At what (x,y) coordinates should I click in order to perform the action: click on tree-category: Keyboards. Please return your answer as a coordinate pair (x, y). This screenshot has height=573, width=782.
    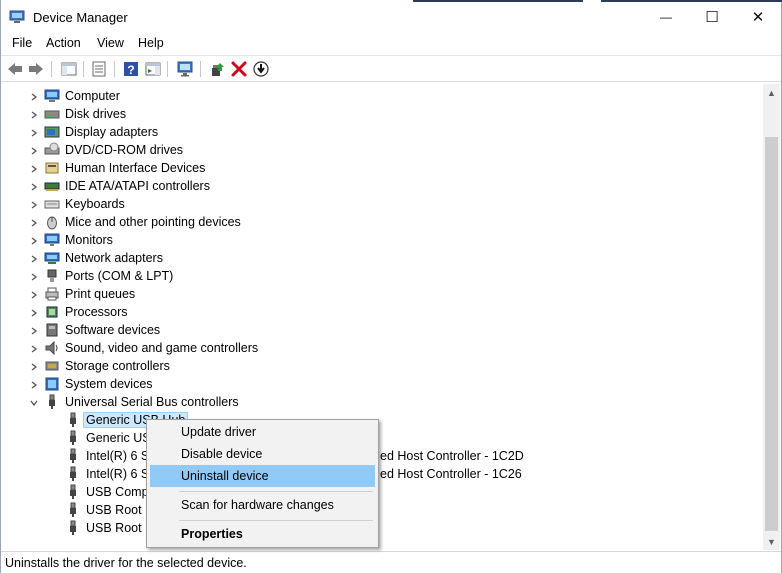
    Looking at the image, I should click on (84, 204).